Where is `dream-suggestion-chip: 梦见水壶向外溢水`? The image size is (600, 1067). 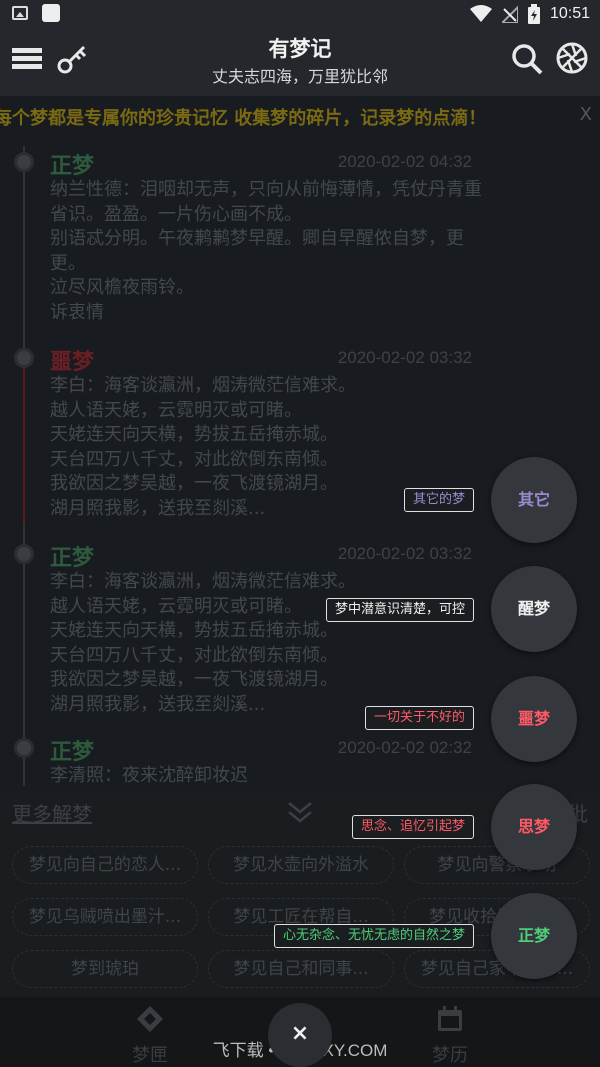
dream-suggestion-chip: 梦见水壶向外溢水 is located at coordinates (301, 865).